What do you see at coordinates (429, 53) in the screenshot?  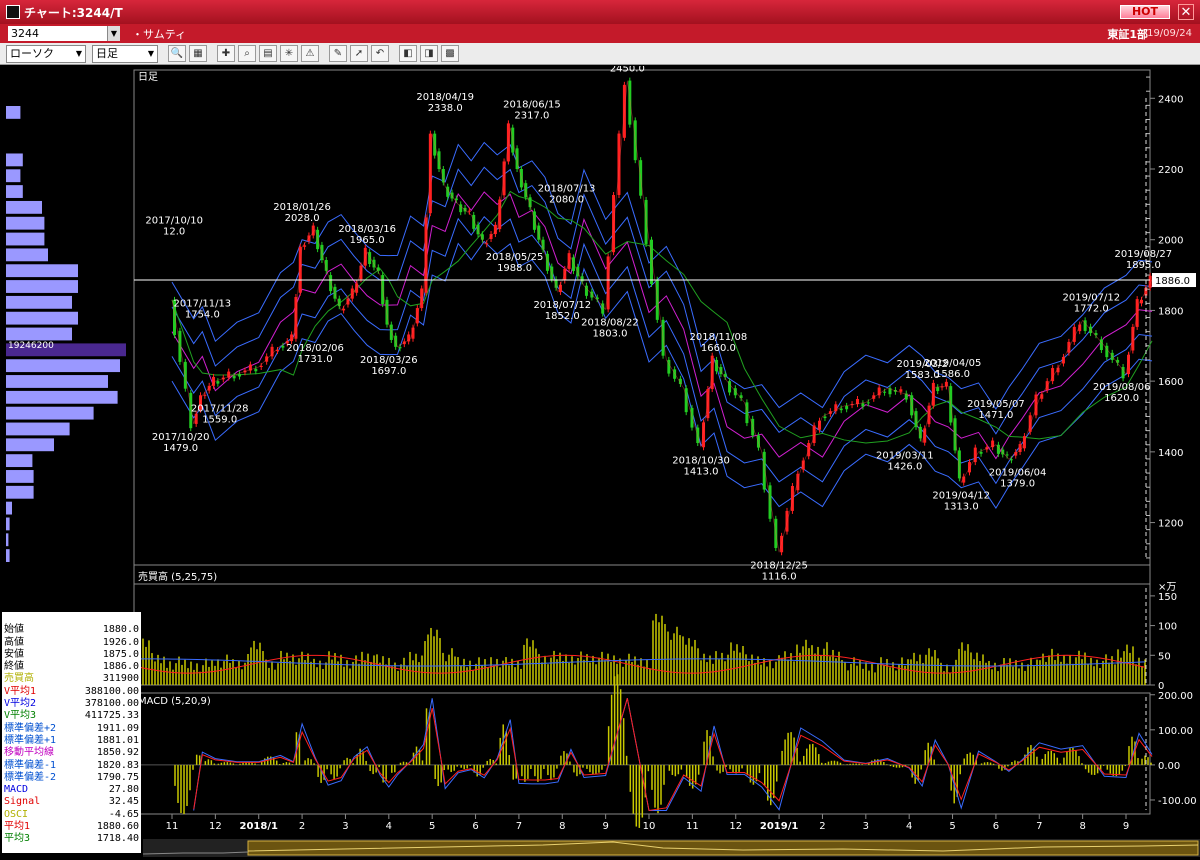 I see `right-icon: ◨` at bounding box center [429, 53].